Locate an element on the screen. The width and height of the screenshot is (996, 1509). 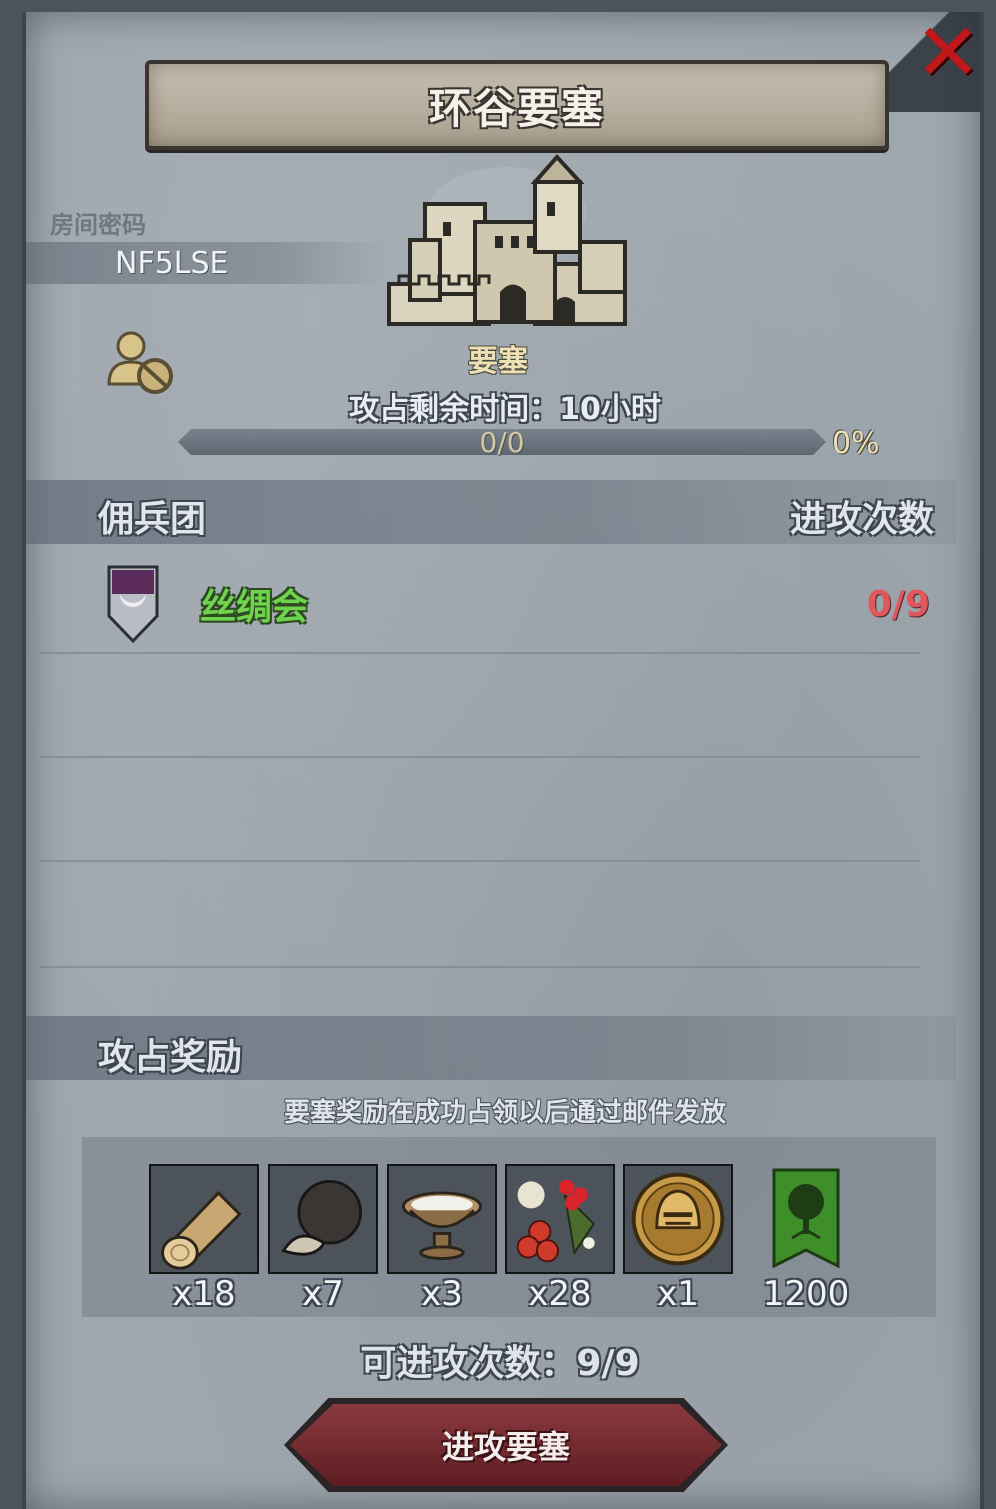
guild-name: 丝绸会 is located at coordinates (254, 604).